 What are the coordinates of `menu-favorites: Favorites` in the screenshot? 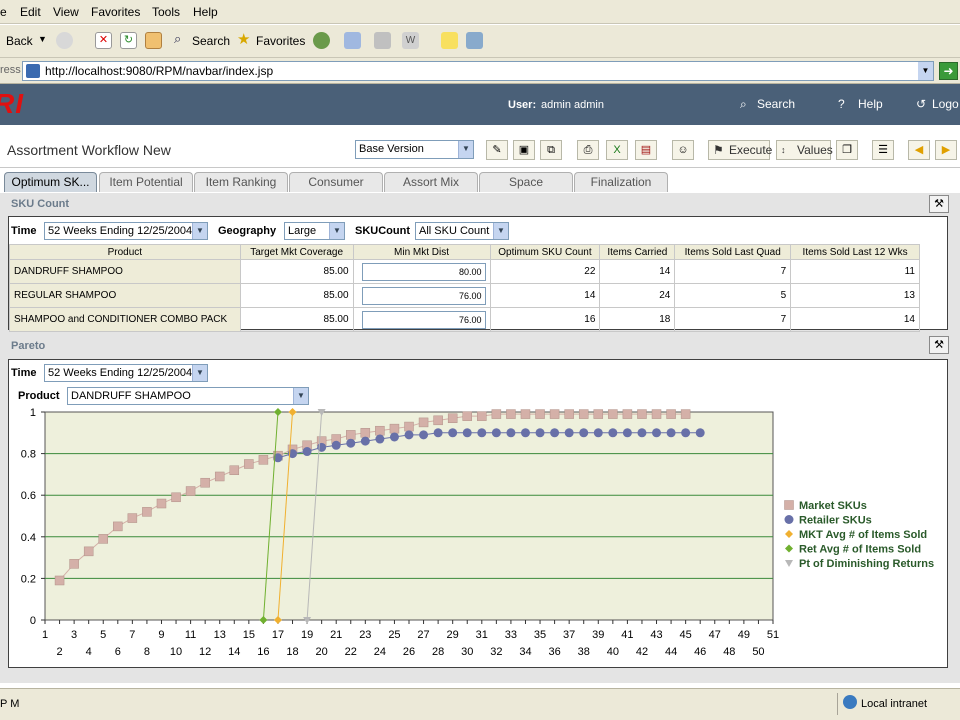 It's located at (115, 12).